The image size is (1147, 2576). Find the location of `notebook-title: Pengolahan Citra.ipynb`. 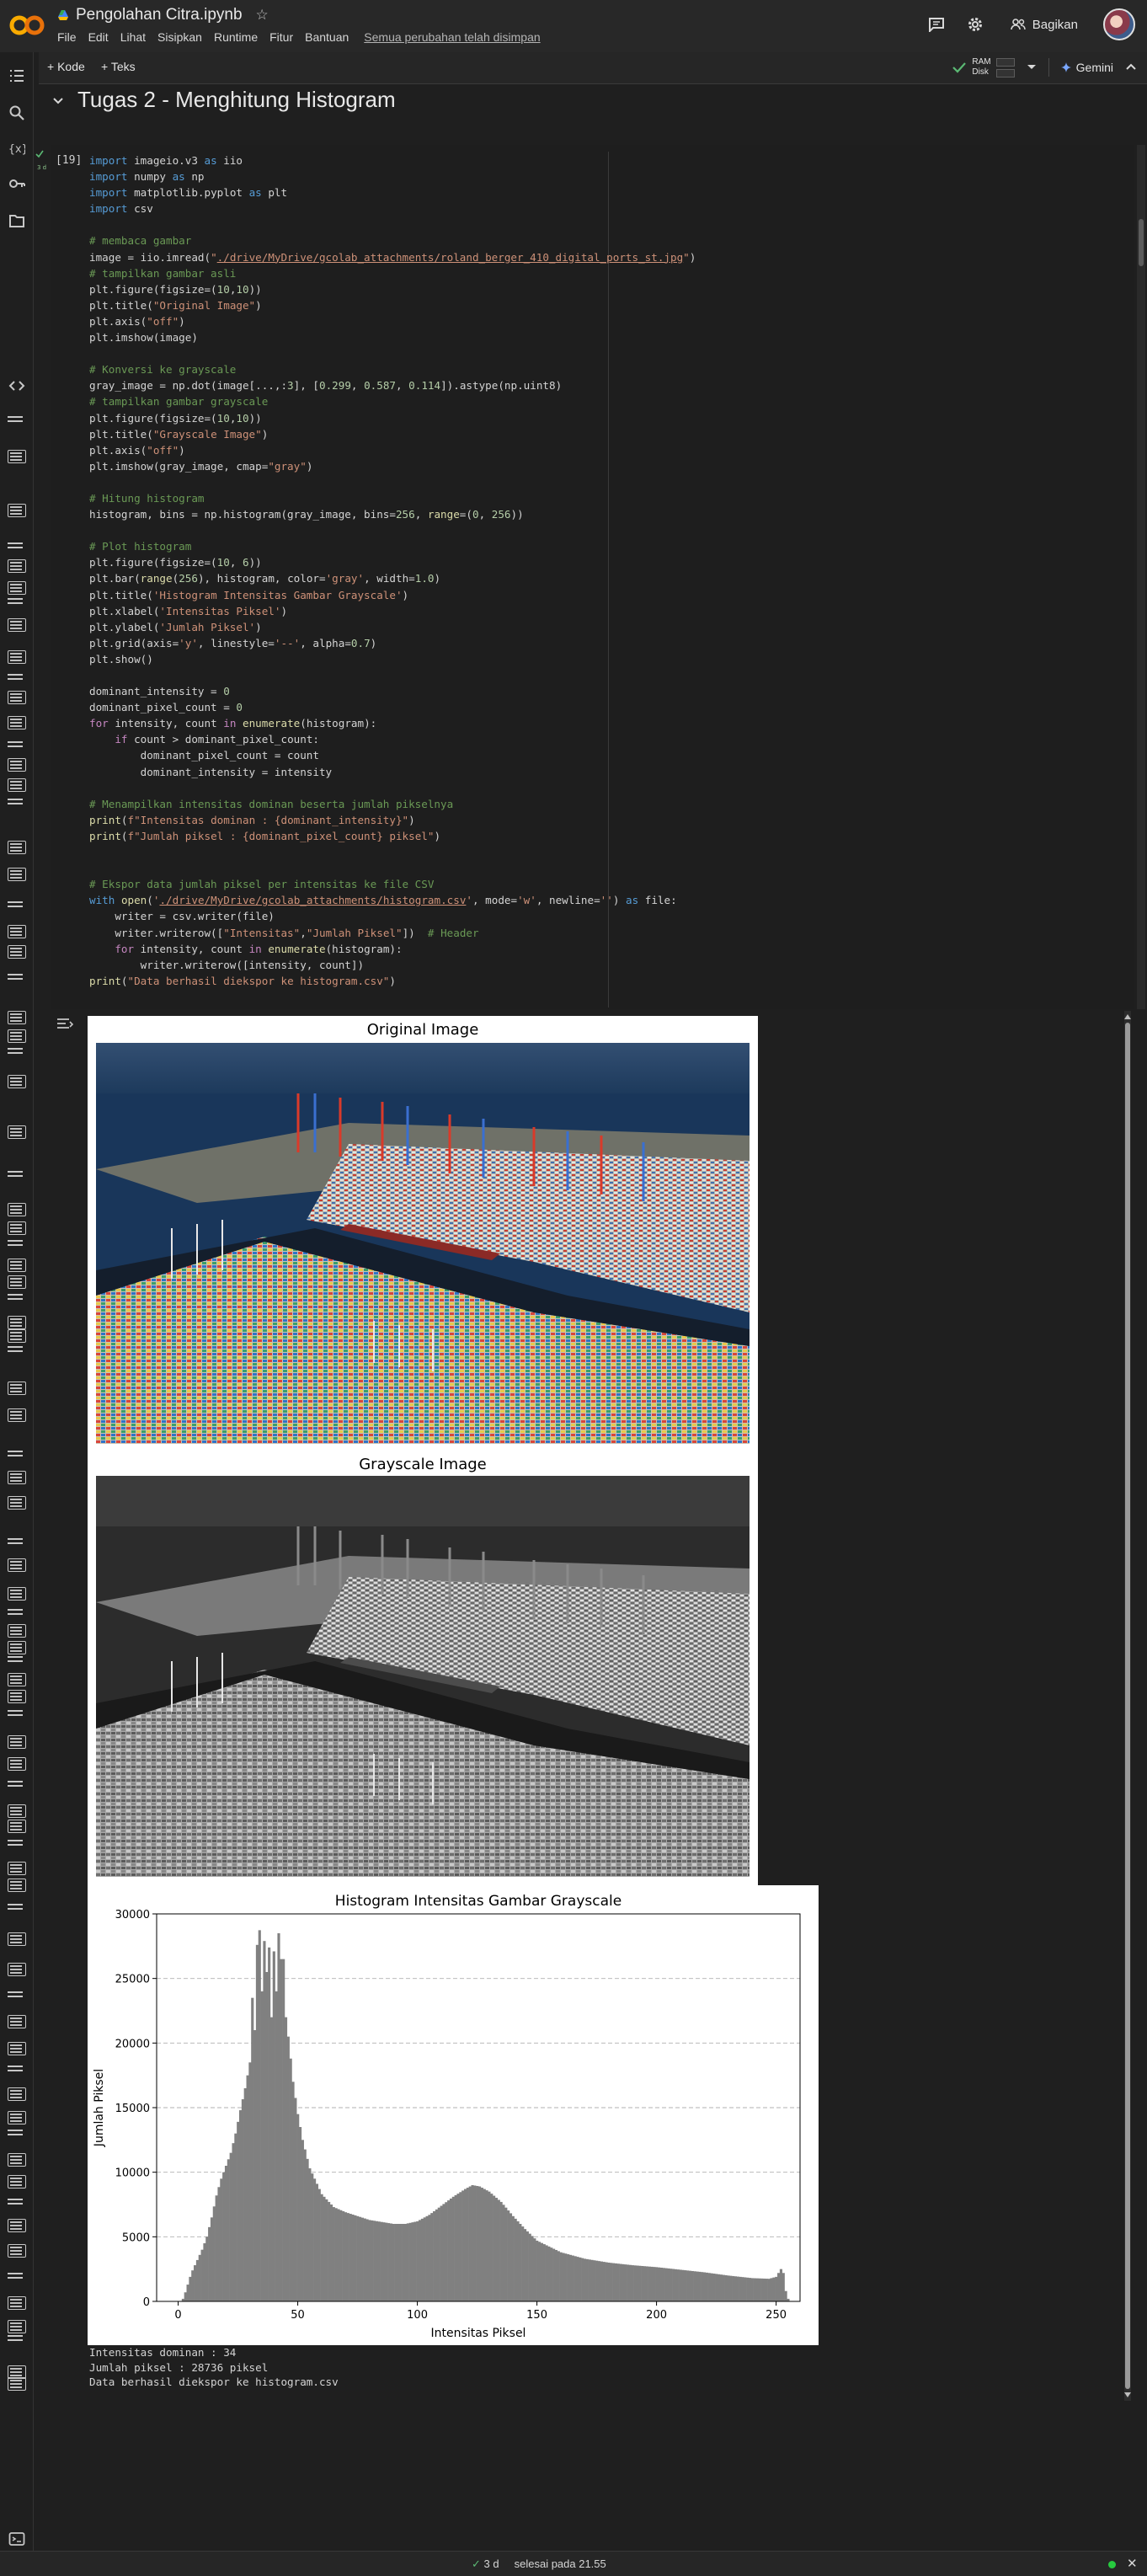

notebook-title: Pengolahan Citra.ipynb is located at coordinates (159, 15).